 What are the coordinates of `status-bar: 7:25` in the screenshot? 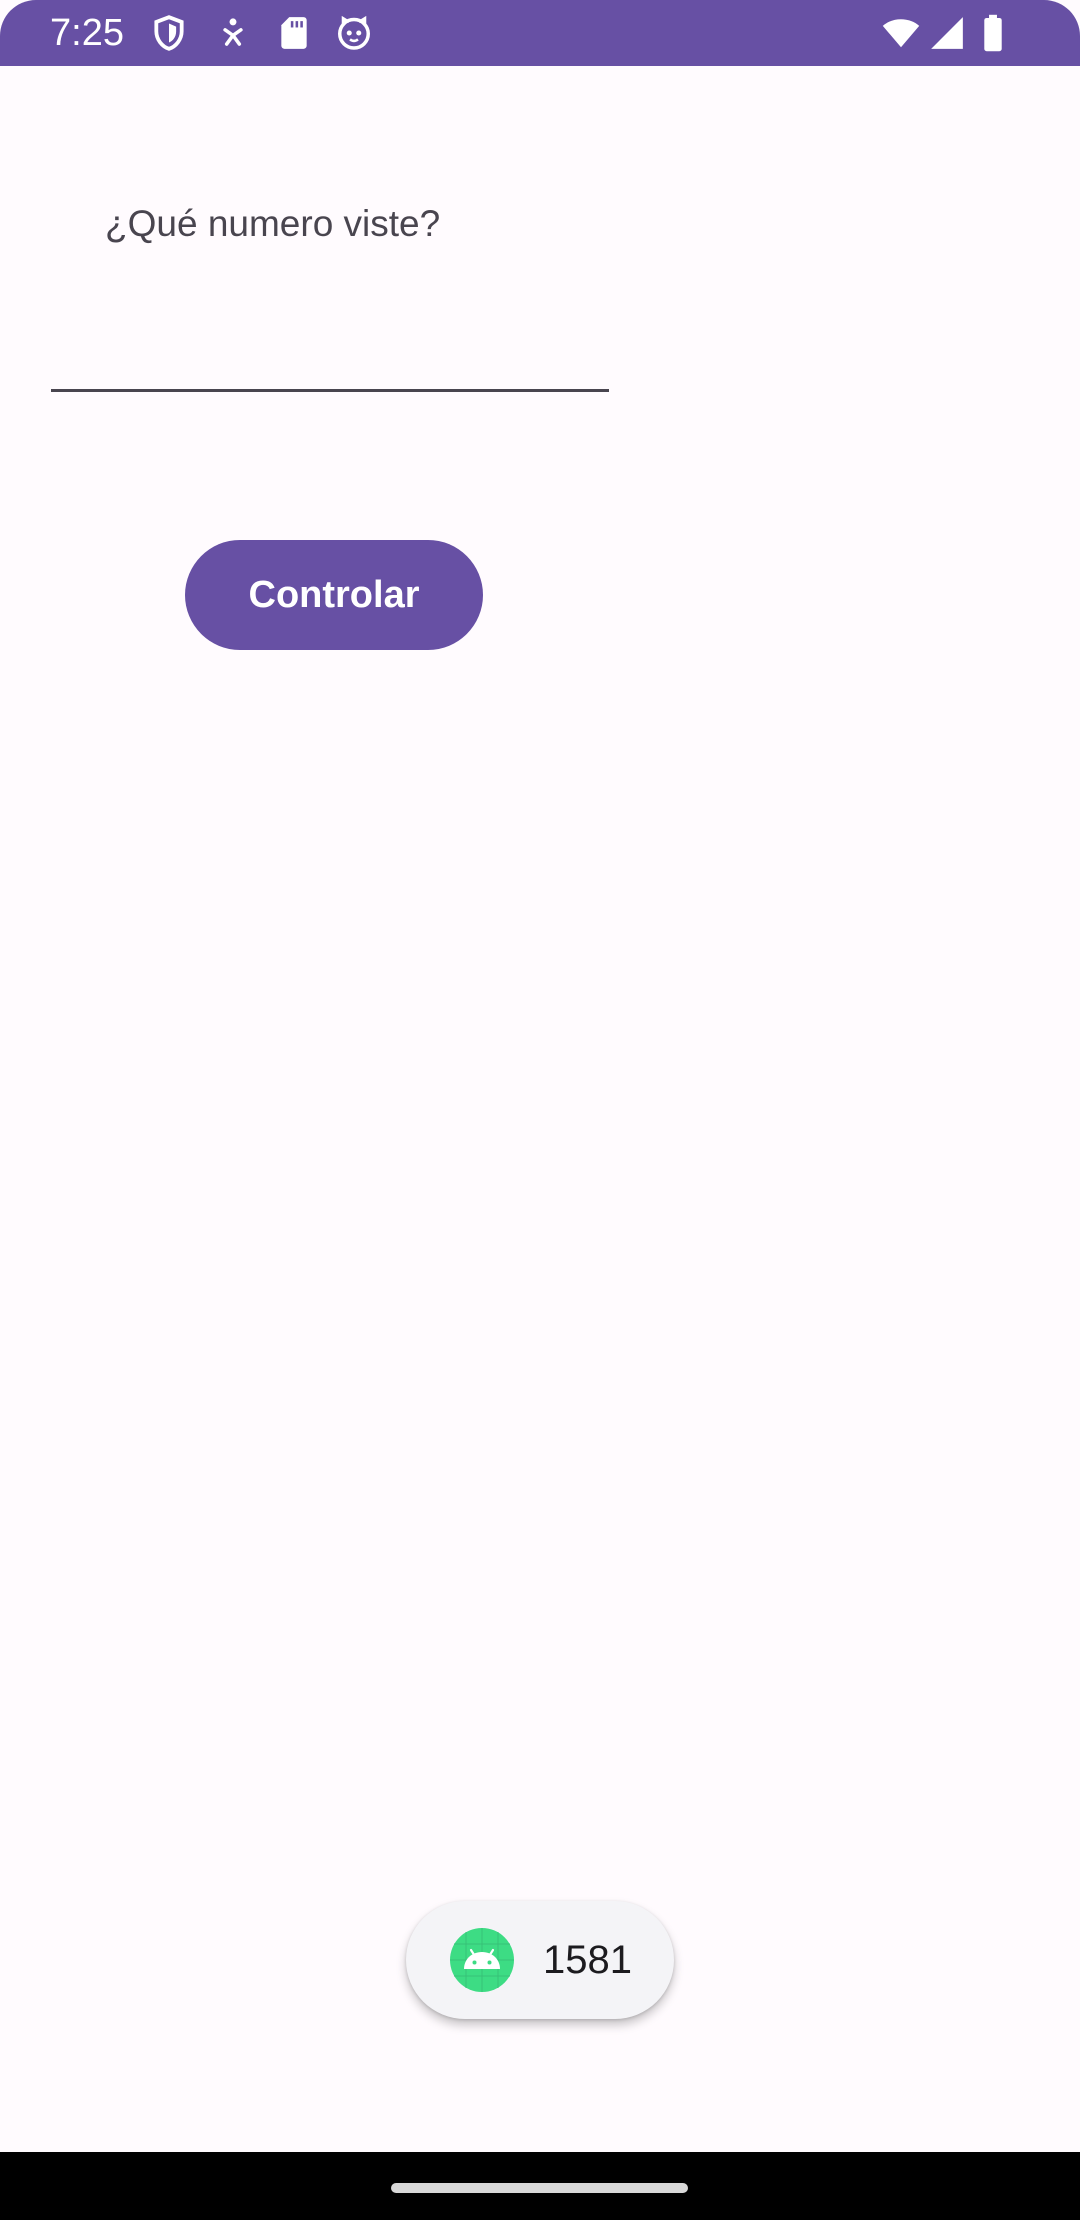 It's located at (540, 33).